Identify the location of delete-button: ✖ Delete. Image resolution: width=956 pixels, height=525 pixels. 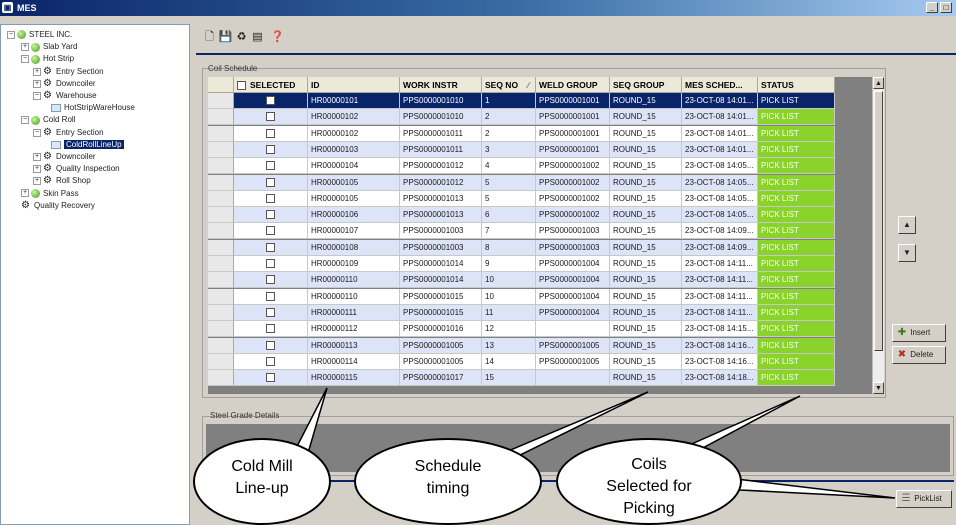
(919, 355).